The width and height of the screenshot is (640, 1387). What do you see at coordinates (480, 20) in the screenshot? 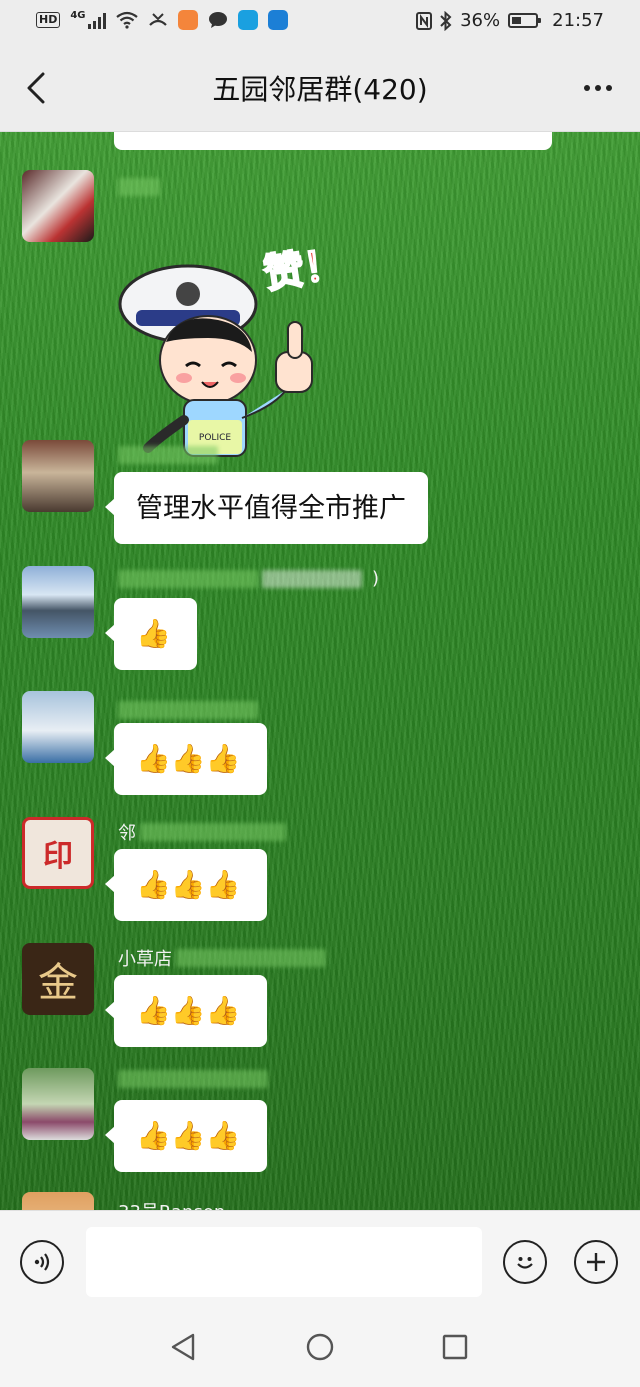
I see `battery-percent: 36%` at bounding box center [480, 20].